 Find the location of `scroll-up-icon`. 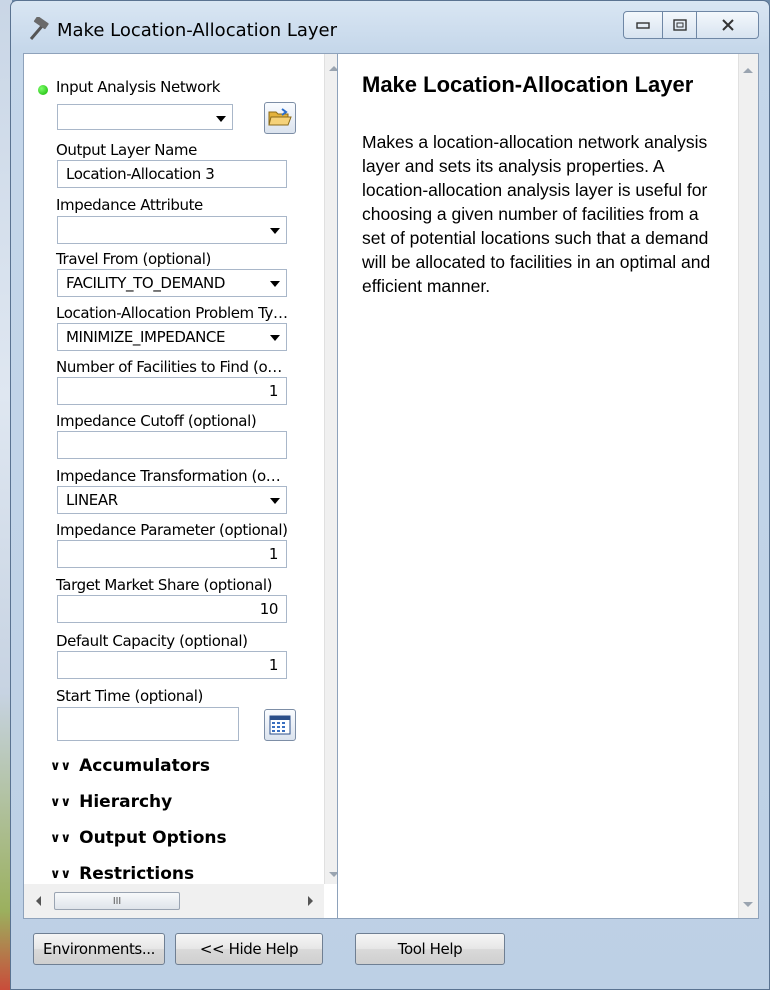

scroll-up-icon is located at coordinates (748, 70).